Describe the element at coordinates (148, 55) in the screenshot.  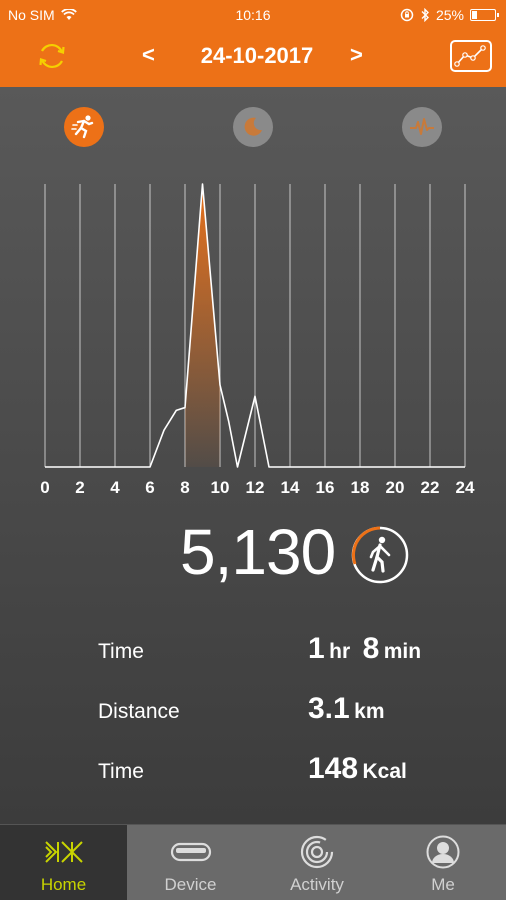
I see `previous-day-button: <` at that location.